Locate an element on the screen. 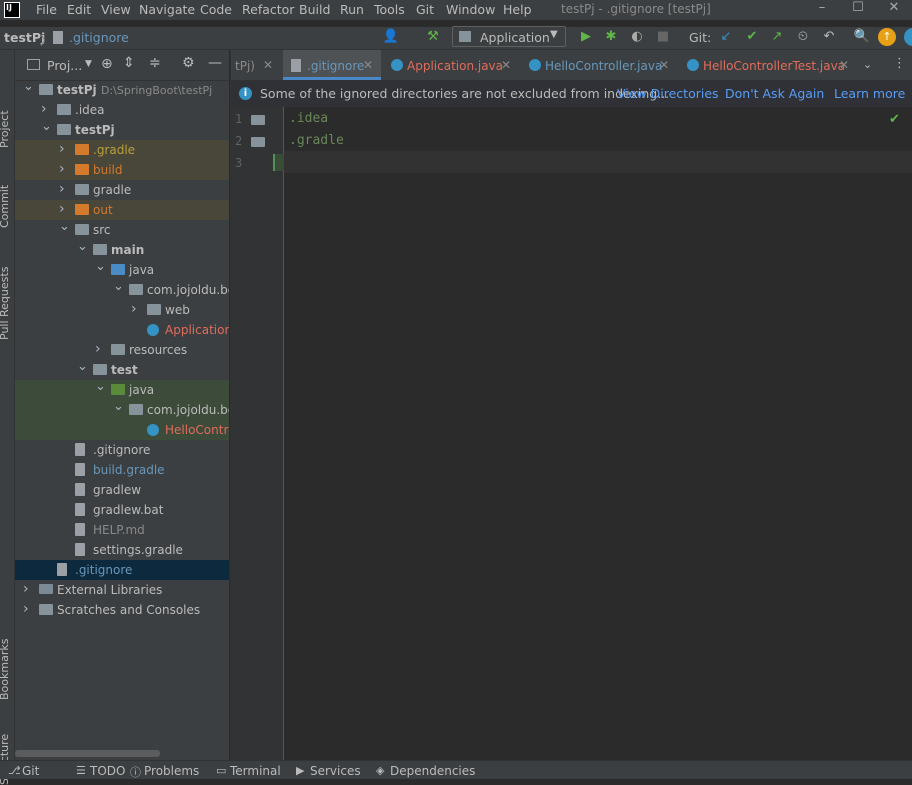 The width and height of the screenshot is (912, 785). breadcrumb-file: .gitignore is located at coordinates (99, 37).